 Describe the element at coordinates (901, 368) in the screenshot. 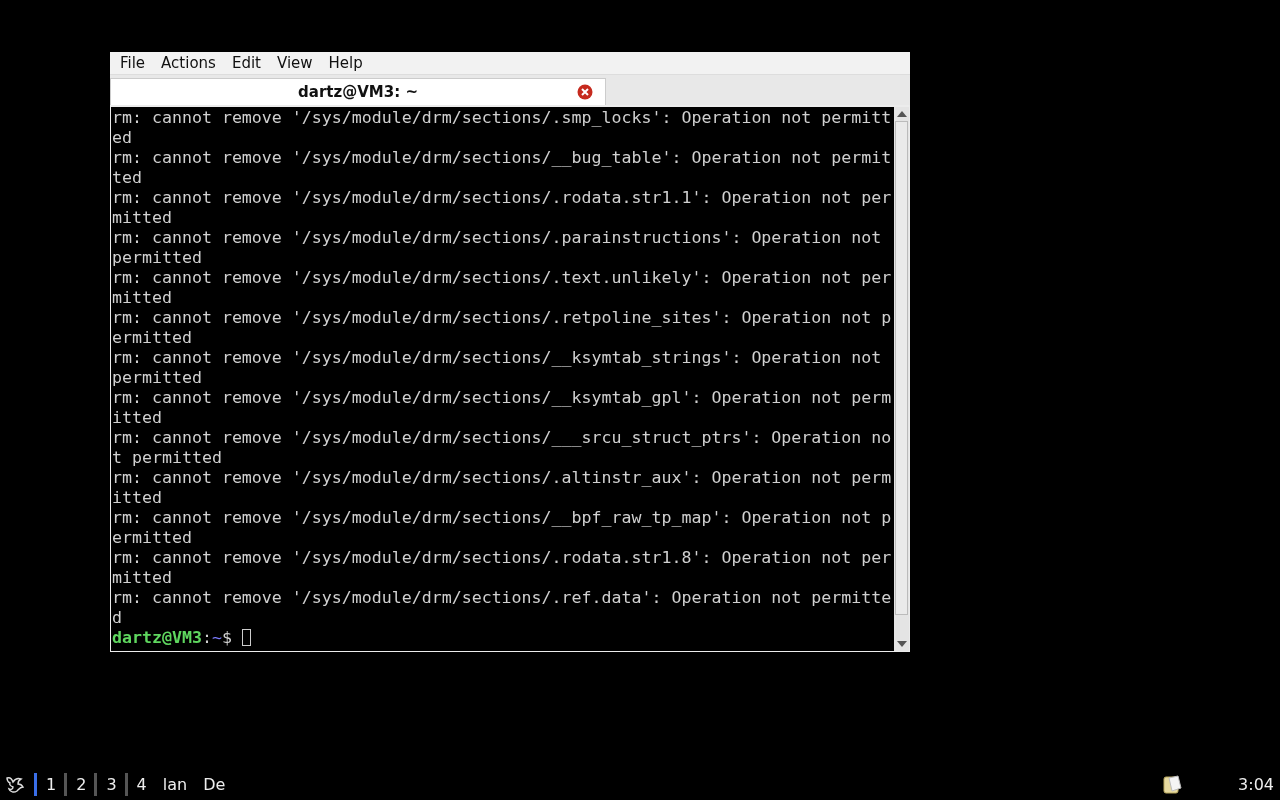

I see `scrollbar-thumb` at that location.